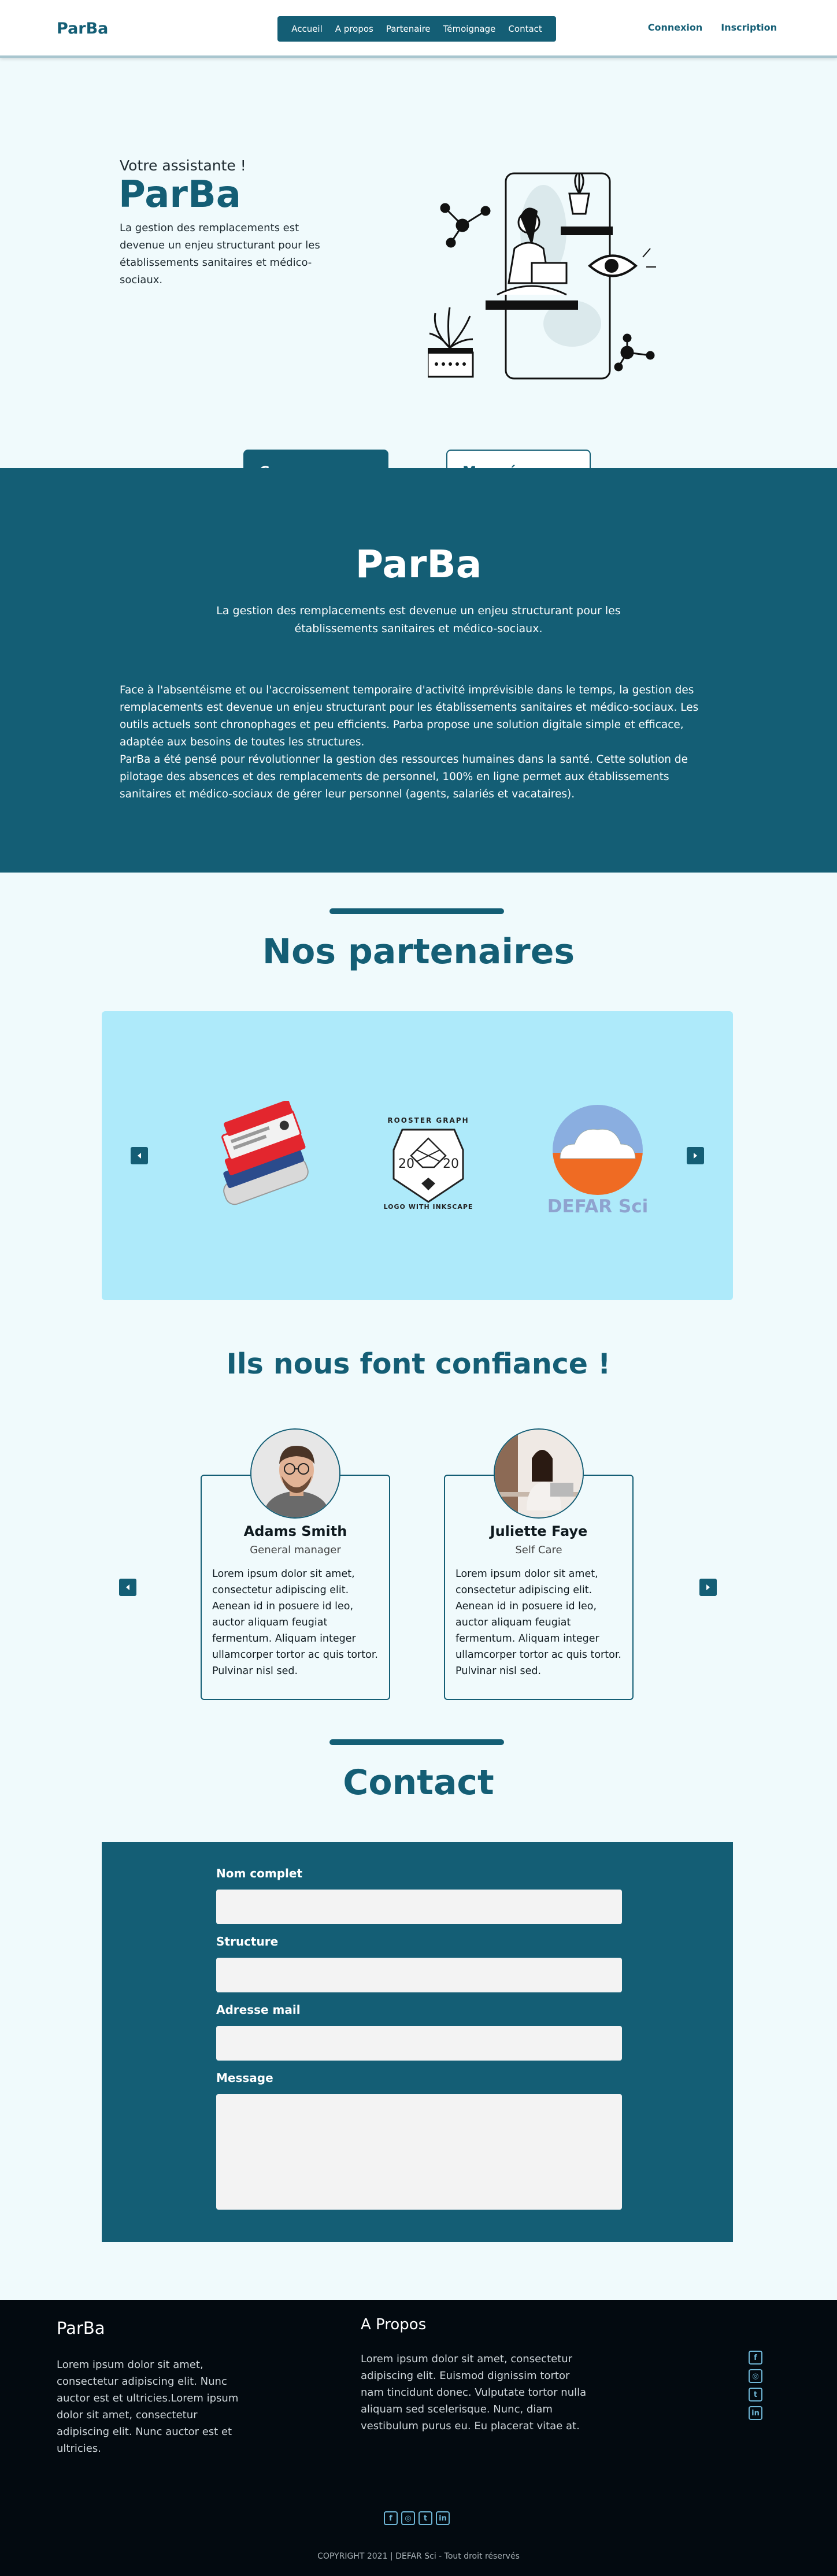  Describe the element at coordinates (258, 2010) in the screenshot. I see `email-label: Adresse mail` at that location.